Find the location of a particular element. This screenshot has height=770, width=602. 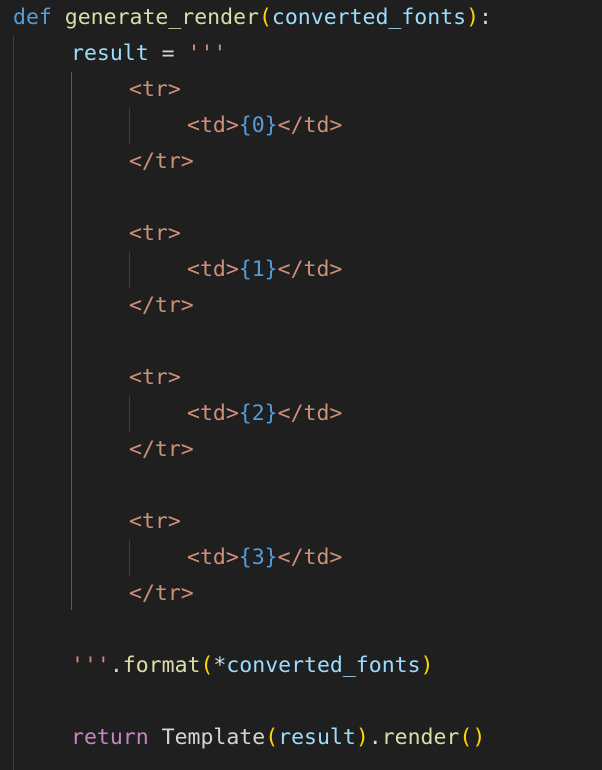

assign-operator: = is located at coordinates (168, 53).